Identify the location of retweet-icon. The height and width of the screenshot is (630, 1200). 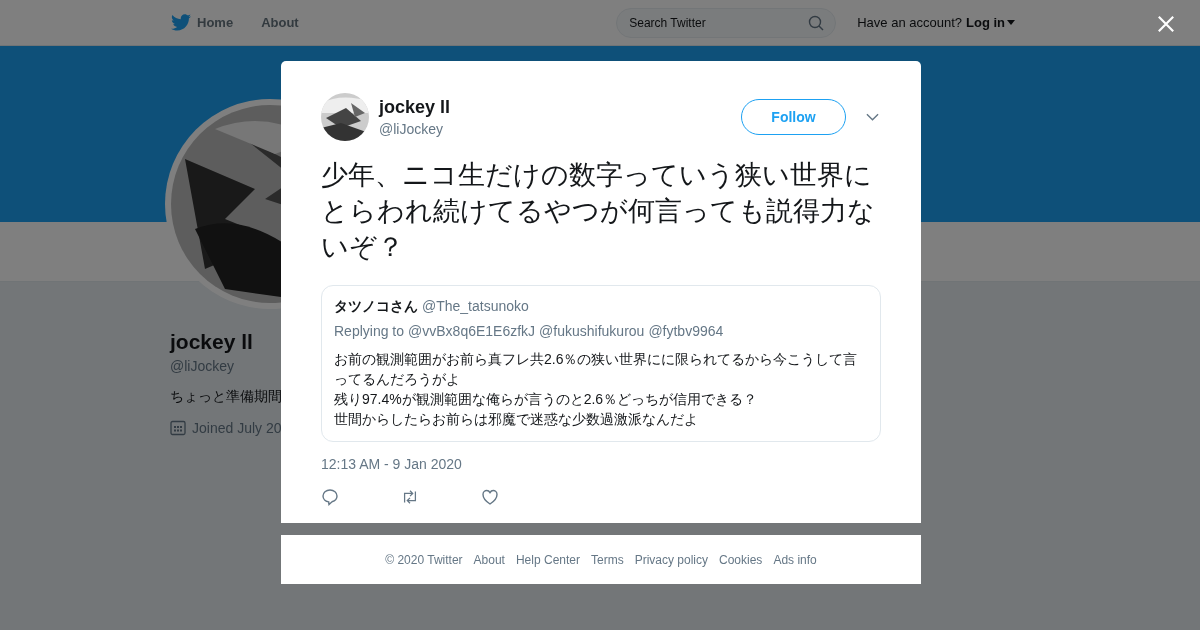
(410, 497).